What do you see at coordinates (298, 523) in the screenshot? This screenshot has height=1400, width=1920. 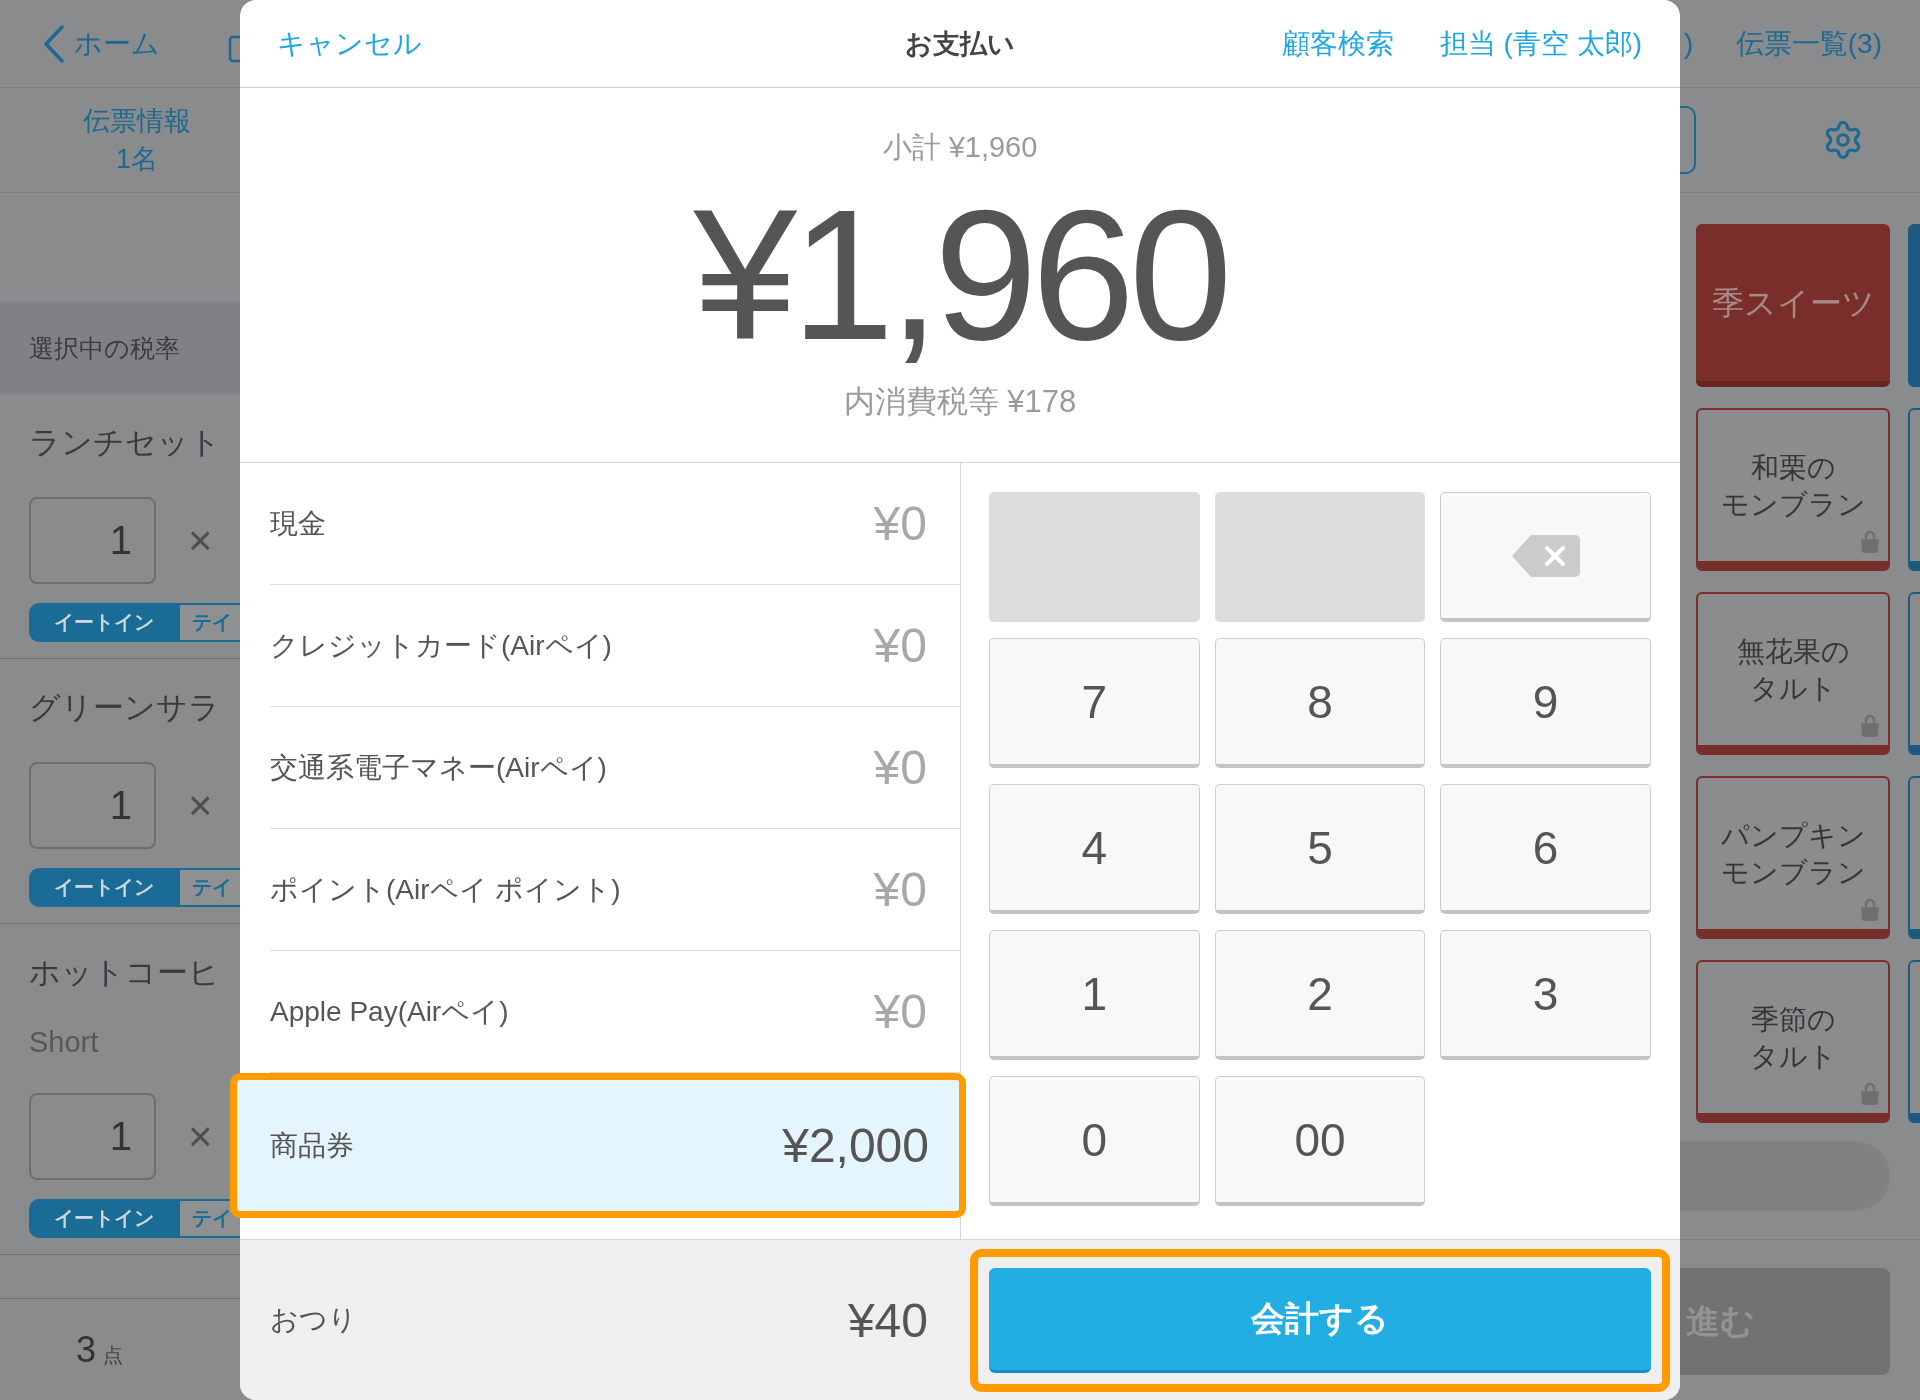 I see `payment-method-name: 現金` at bounding box center [298, 523].